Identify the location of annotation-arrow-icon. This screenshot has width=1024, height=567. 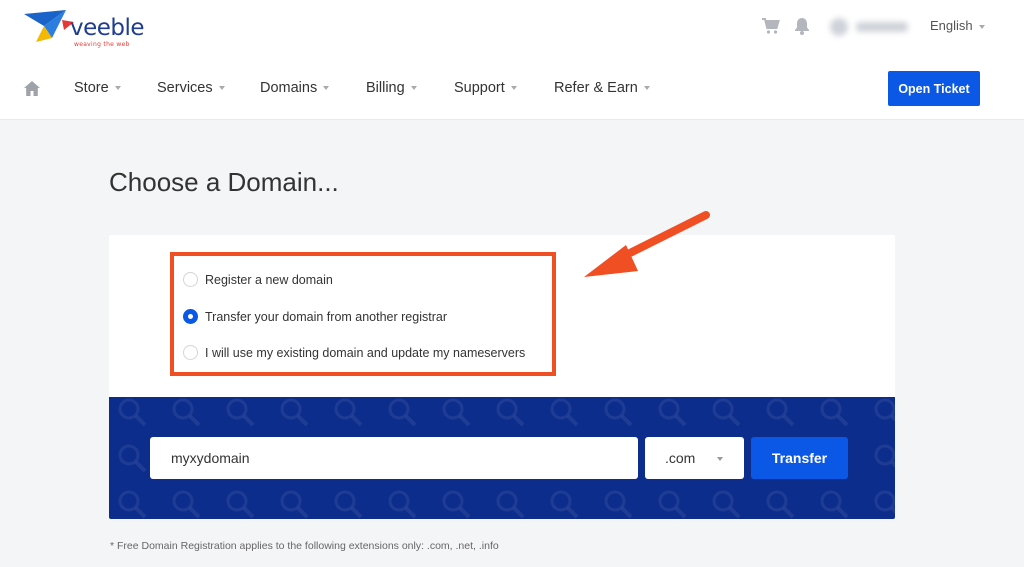
(647, 244).